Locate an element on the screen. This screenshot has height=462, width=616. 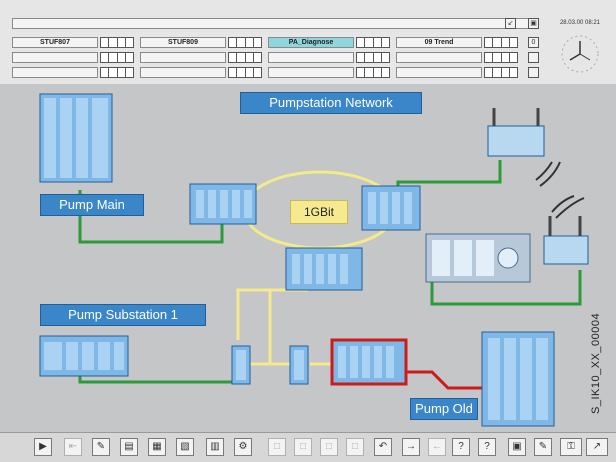
play-icon: ▶ is located at coordinates (43, 447).